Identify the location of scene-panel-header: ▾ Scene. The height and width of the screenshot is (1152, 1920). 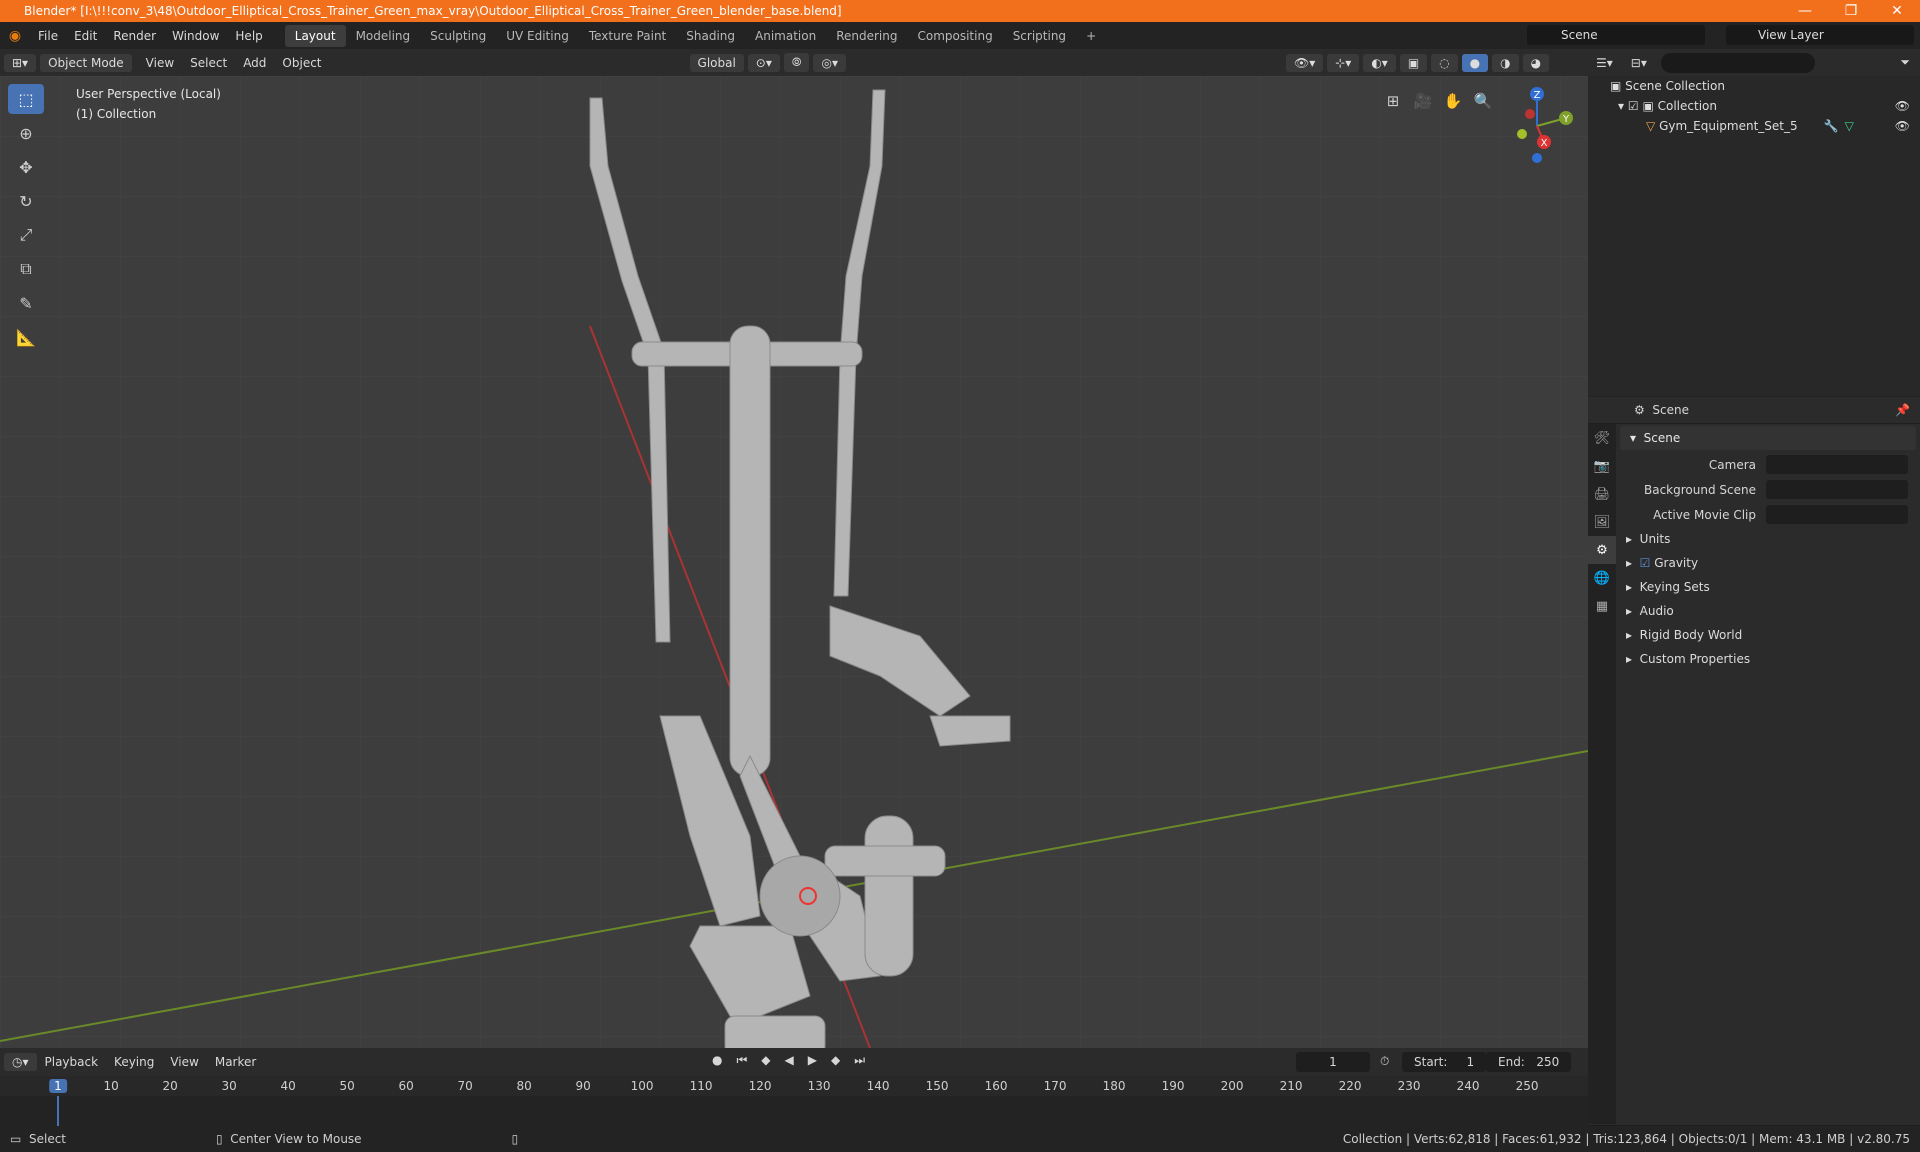
(1768, 438).